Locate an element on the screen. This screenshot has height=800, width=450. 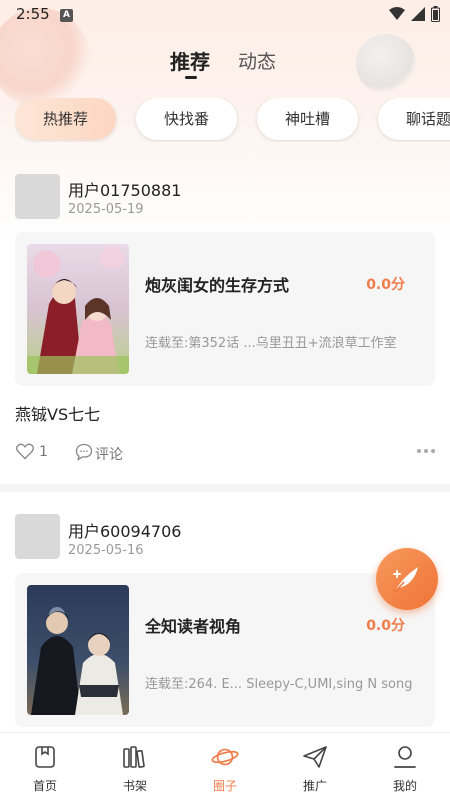
comment-icon is located at coordinates (84, 452).